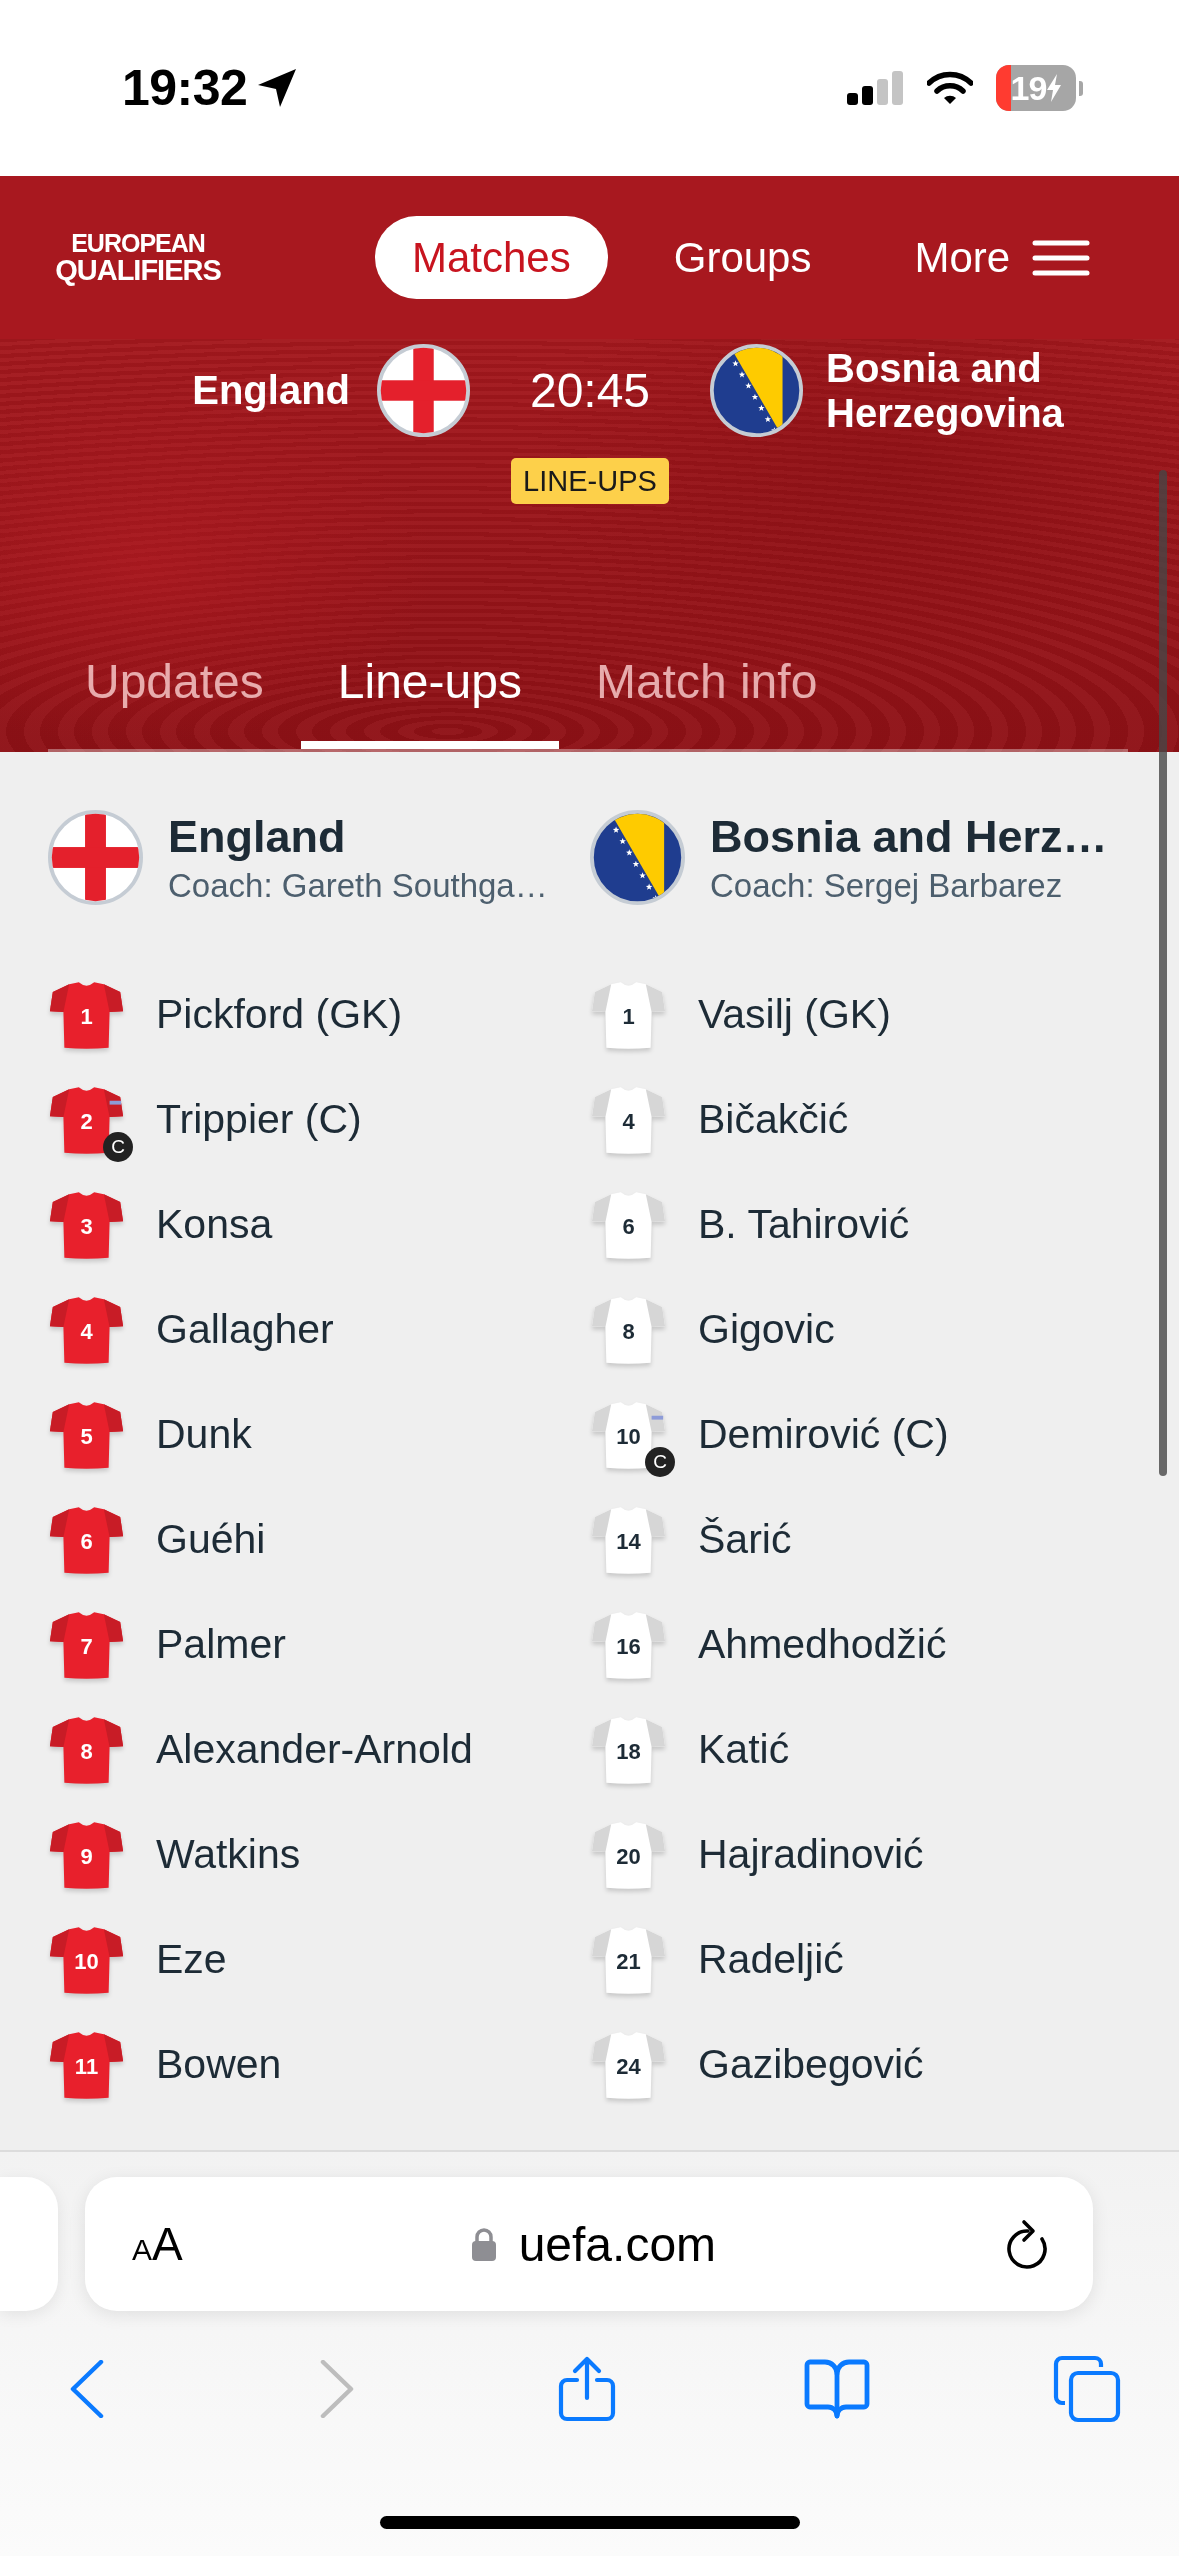 This screenshot has width=1179, height=2556. I want to click on player-name: Eze, so click(191, 1959).